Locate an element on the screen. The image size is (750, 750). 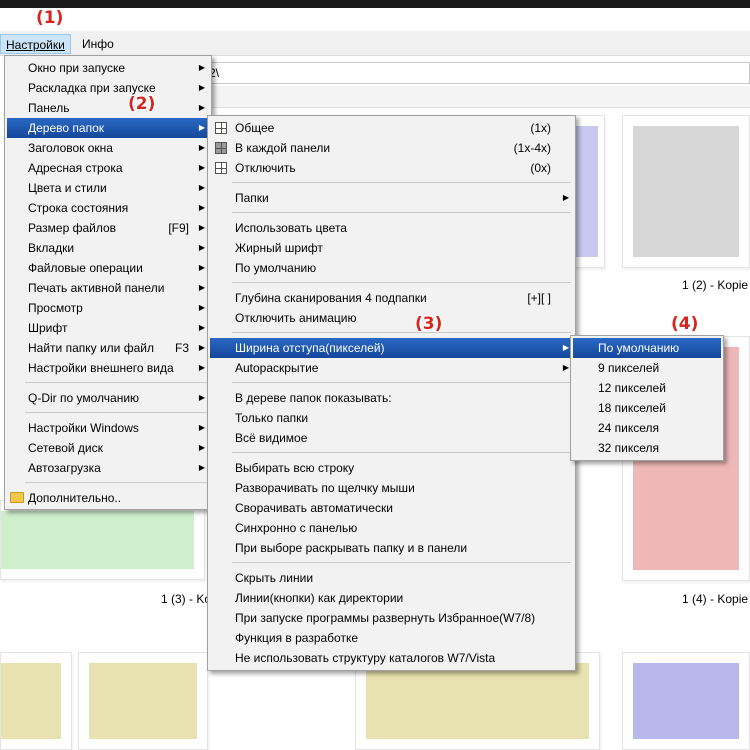
toolbar-strip is located at coordinates (470, 97).